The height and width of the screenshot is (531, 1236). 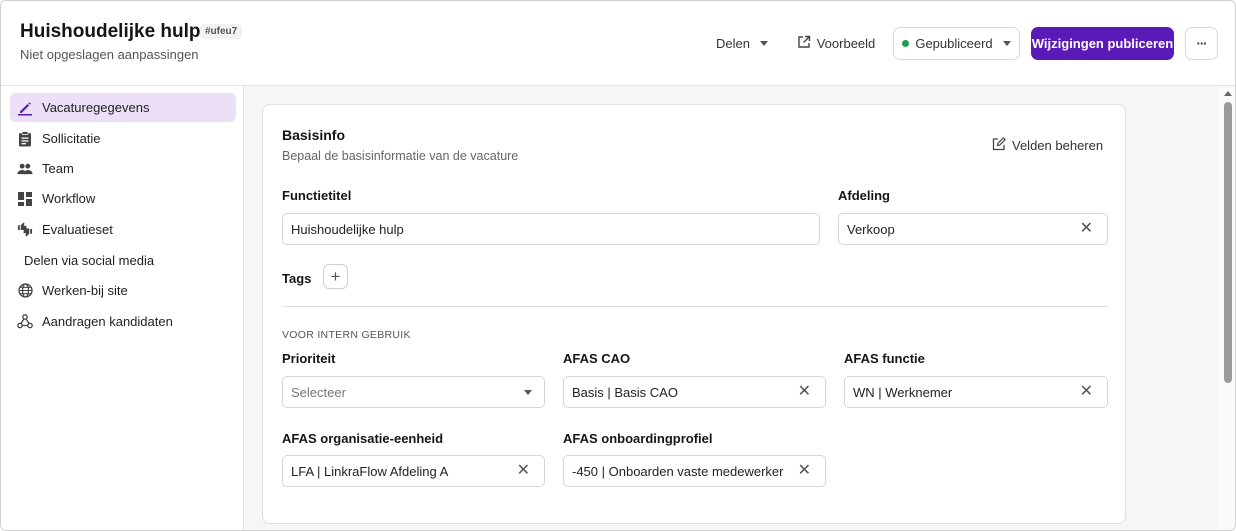 What do you see at coordinates (871, 229) in the screenshot?
I see `afdeling-value: Verkoop` at bounding box center [871, 229].